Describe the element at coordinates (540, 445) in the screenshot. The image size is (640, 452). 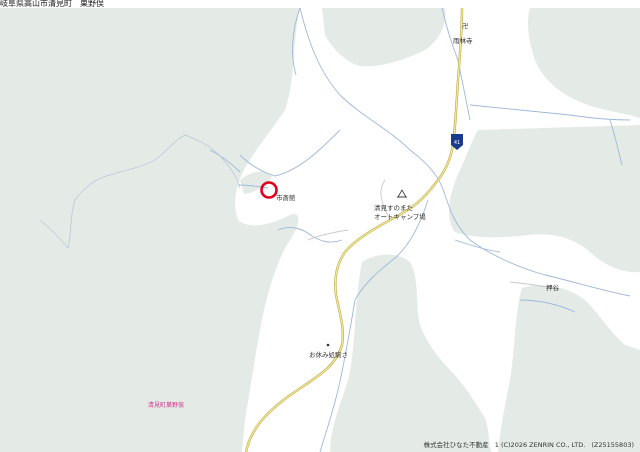
I see `footer-copyright: 1 (C)2026 ZENRIN CO., LTD.` at that location.